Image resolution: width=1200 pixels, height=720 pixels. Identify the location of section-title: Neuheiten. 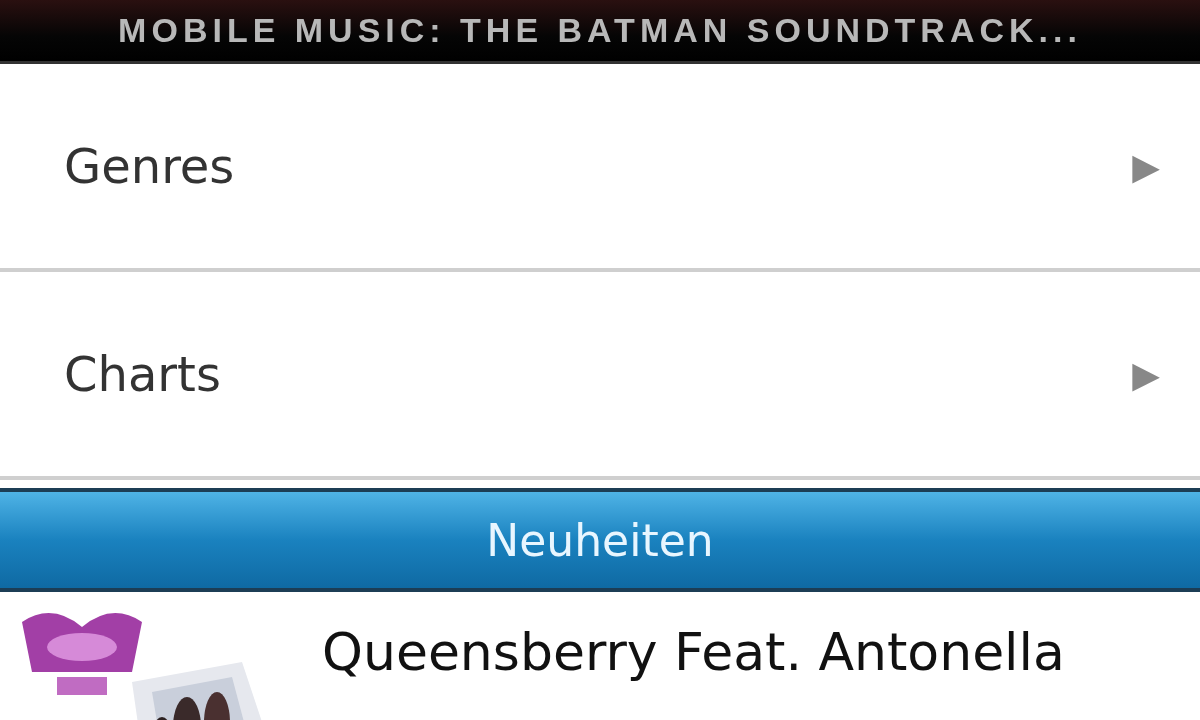
(600, 540).